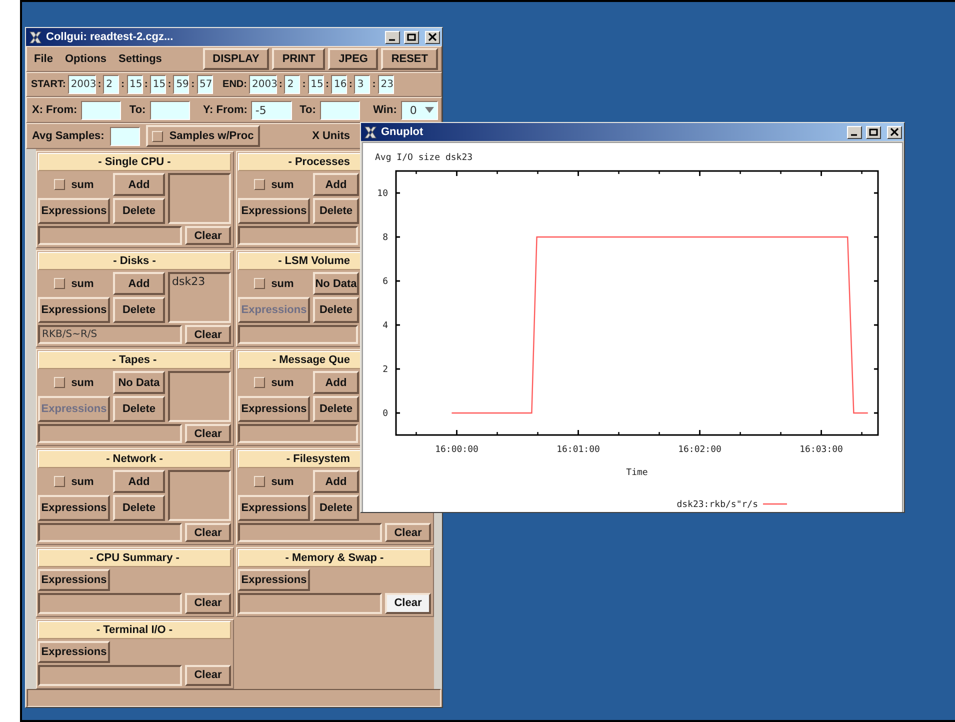  Describe the element at coordinates (386, 84) in the screenshot. I see `input-field: 23` at that location.